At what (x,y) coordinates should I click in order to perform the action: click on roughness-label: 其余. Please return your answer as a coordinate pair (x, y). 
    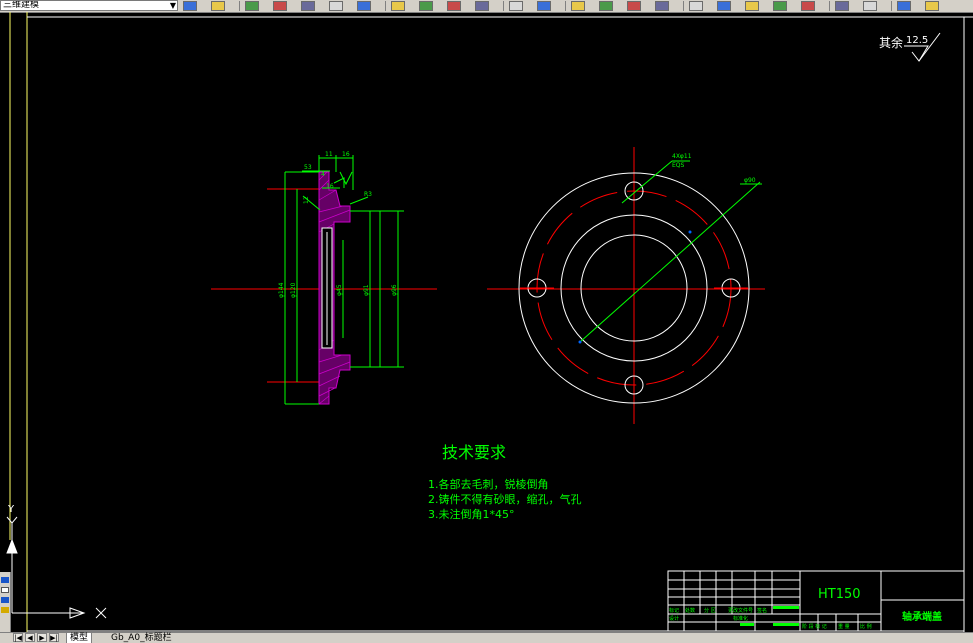
    Looking at the image, I should click on (891, 42).